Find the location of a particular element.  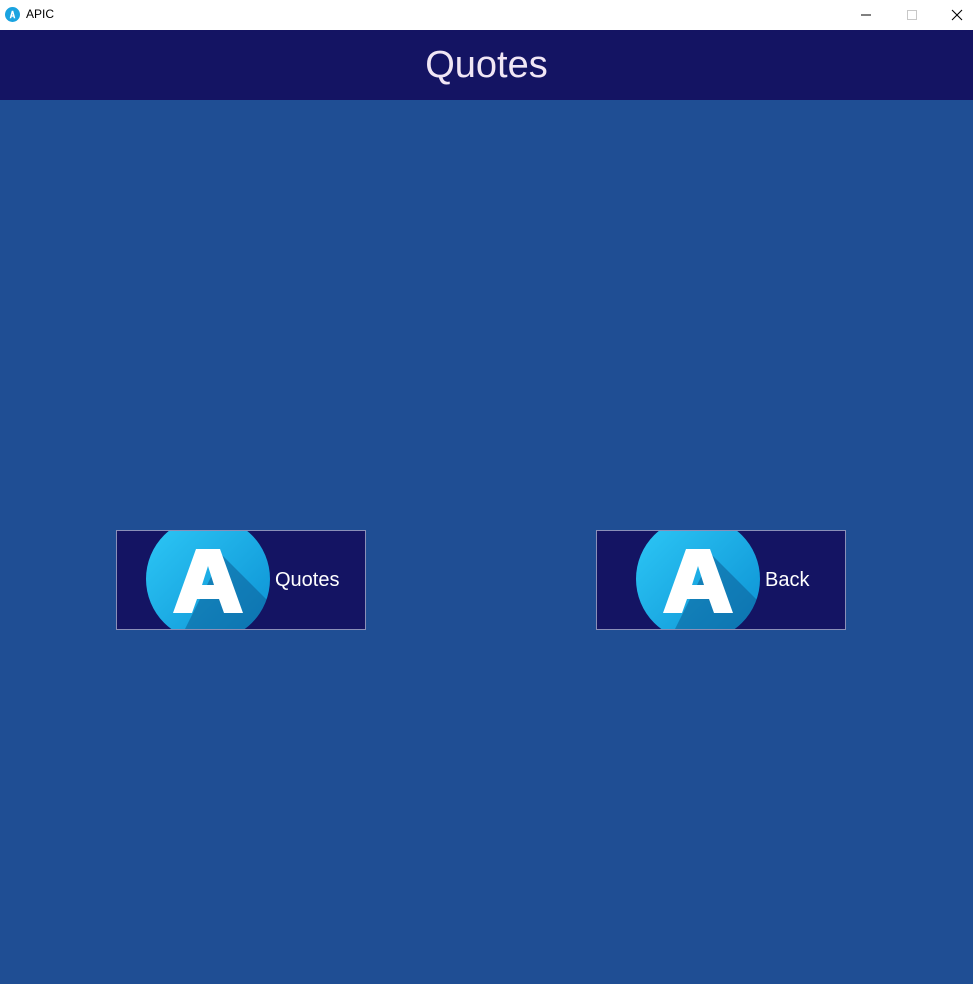

close-button is located at coordinates (953, 15).